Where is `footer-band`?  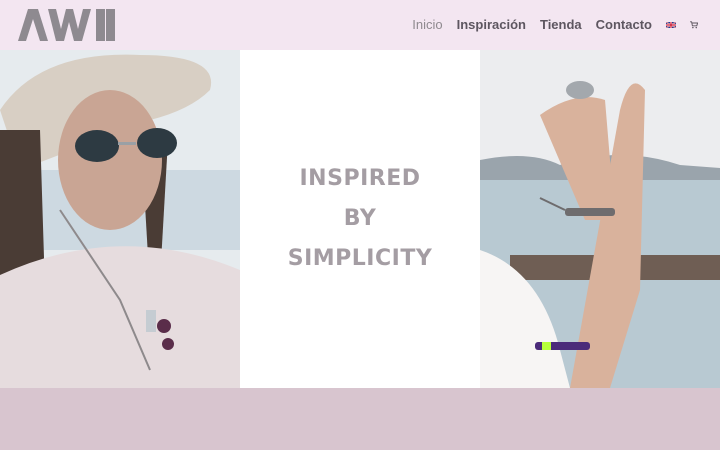 footer-band is located at coordinates (360, 419).